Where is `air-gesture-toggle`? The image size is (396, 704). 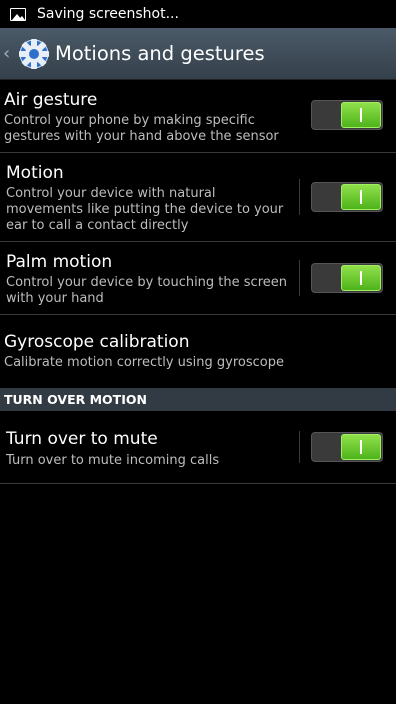
air-gesture-toggle is located at coordinates (347, 115).